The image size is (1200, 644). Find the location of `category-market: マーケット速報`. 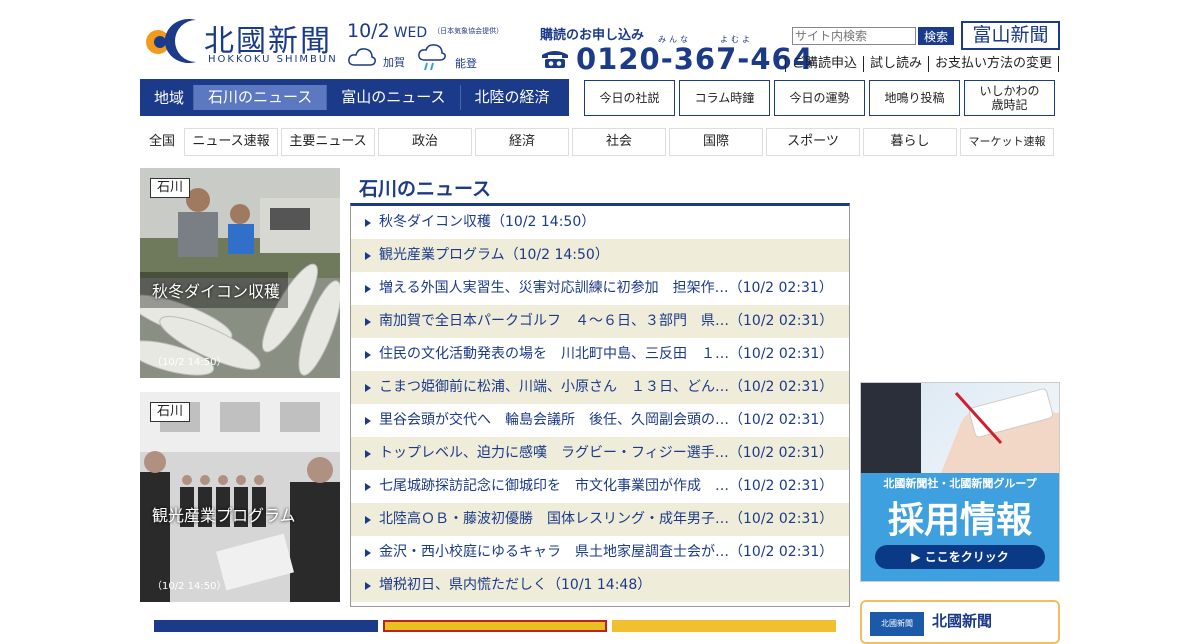

category-market: マーケット速報 is located at coordinates (1007, 142).